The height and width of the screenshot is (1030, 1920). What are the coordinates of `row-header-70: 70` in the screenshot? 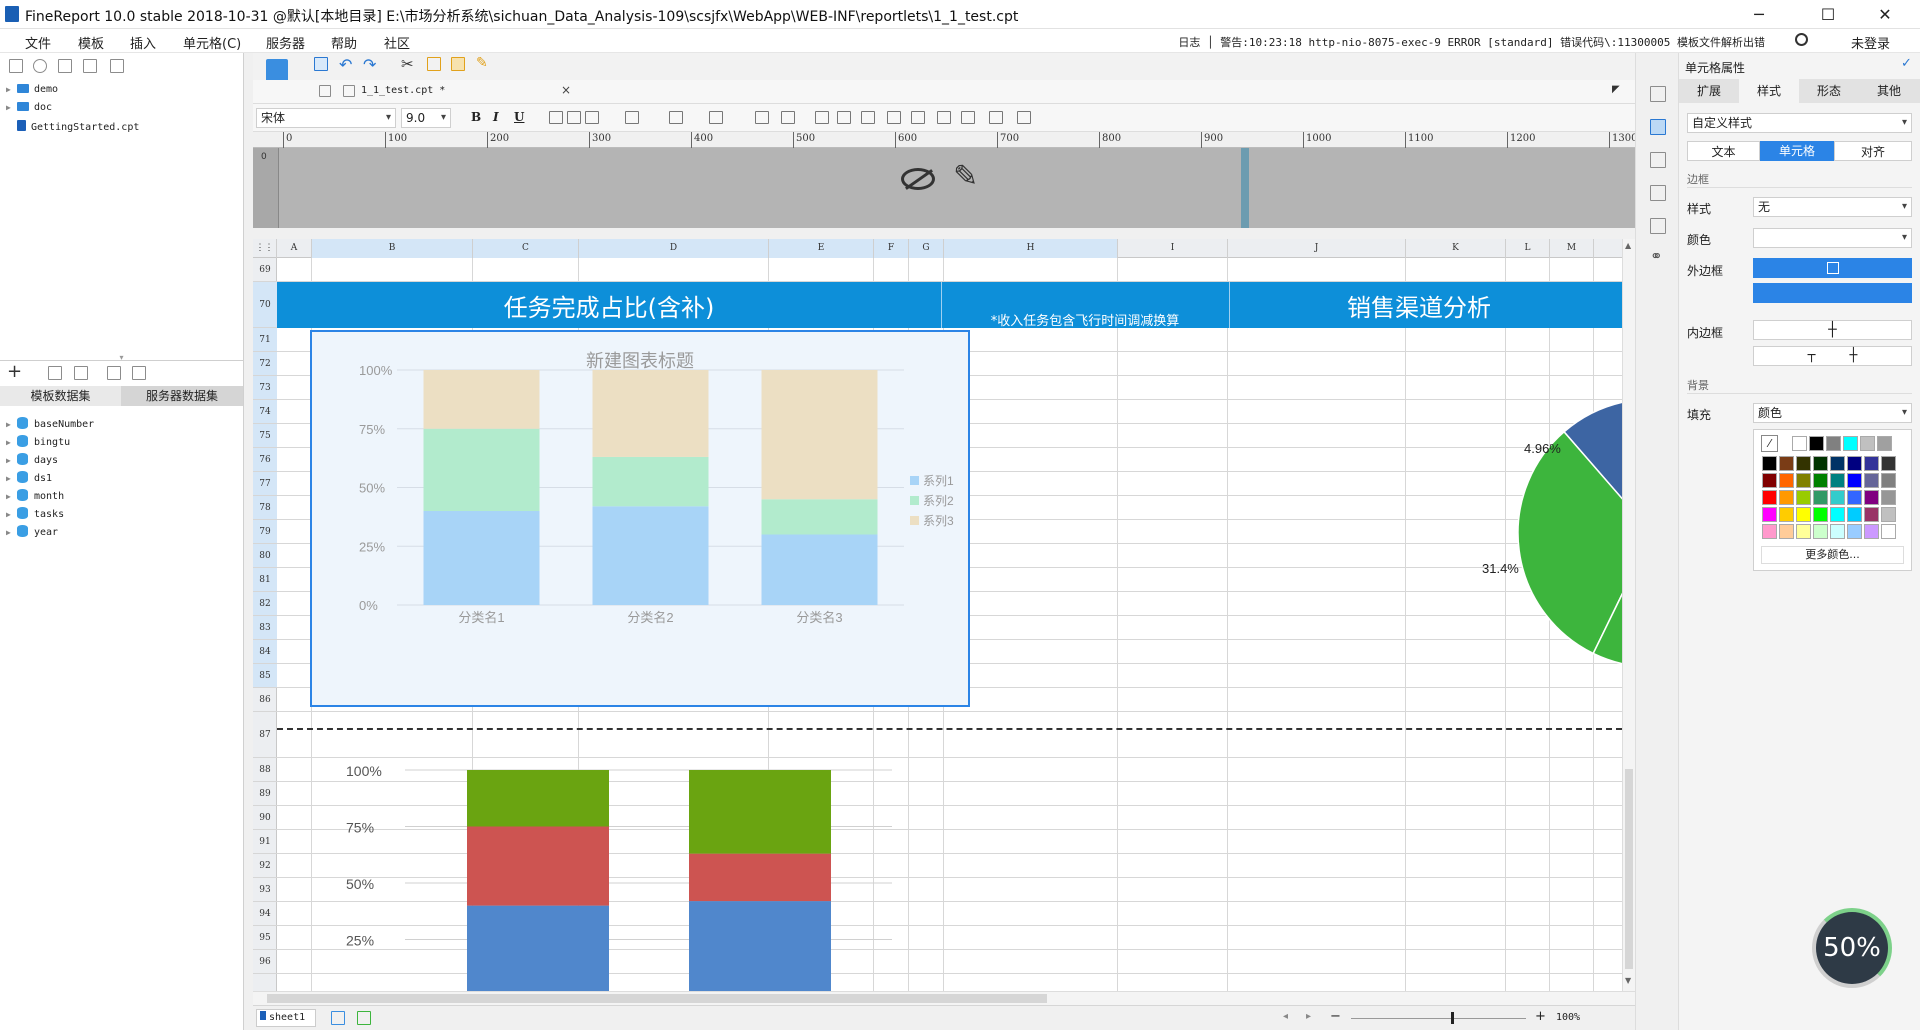 It's located at (265, 305).